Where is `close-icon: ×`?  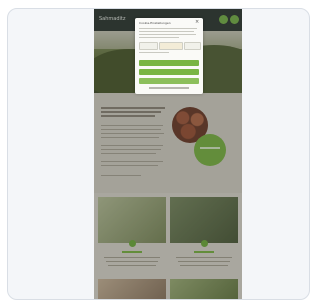 close-icon: × is located at coordinates (197, 22).